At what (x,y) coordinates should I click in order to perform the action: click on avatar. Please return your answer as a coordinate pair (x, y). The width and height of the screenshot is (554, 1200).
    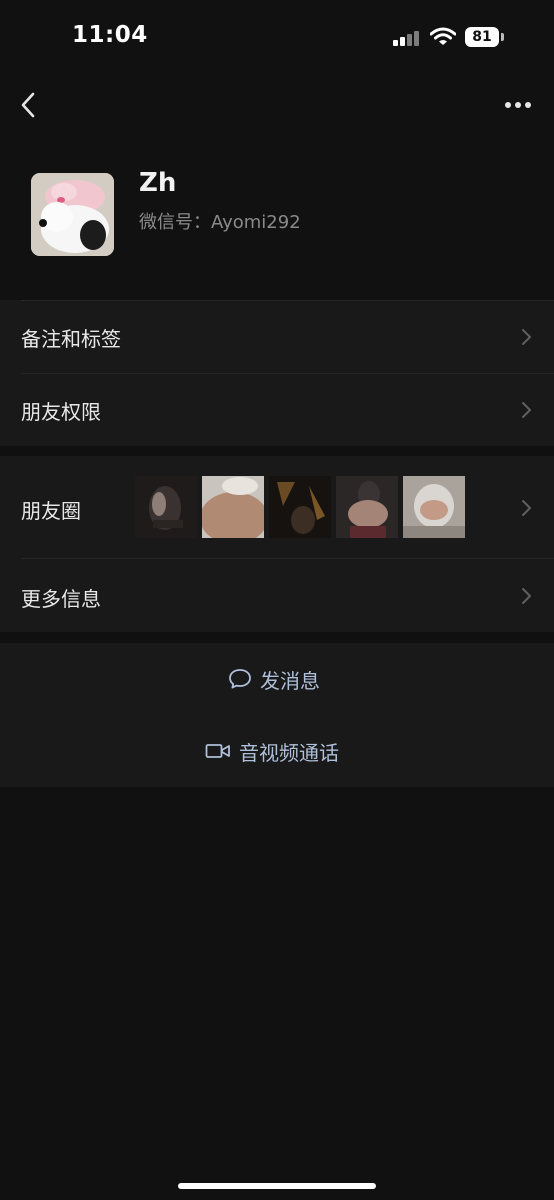
    Looking at the image, I should click on (72, 214).